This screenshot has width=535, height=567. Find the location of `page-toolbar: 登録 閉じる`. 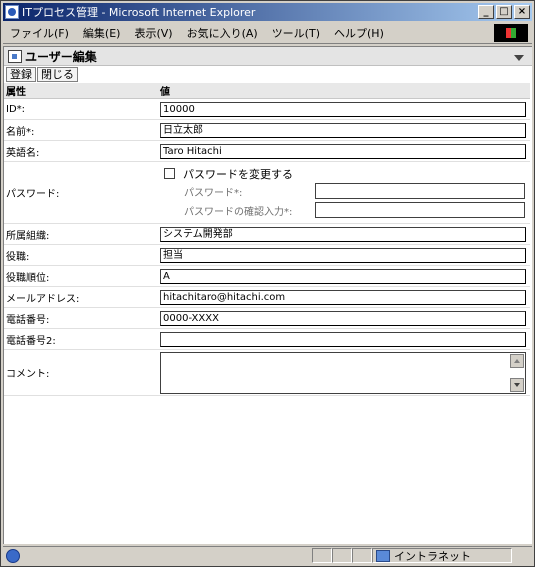

page-toolbar: 登録 閉じる is located at coordinates (268, 74).